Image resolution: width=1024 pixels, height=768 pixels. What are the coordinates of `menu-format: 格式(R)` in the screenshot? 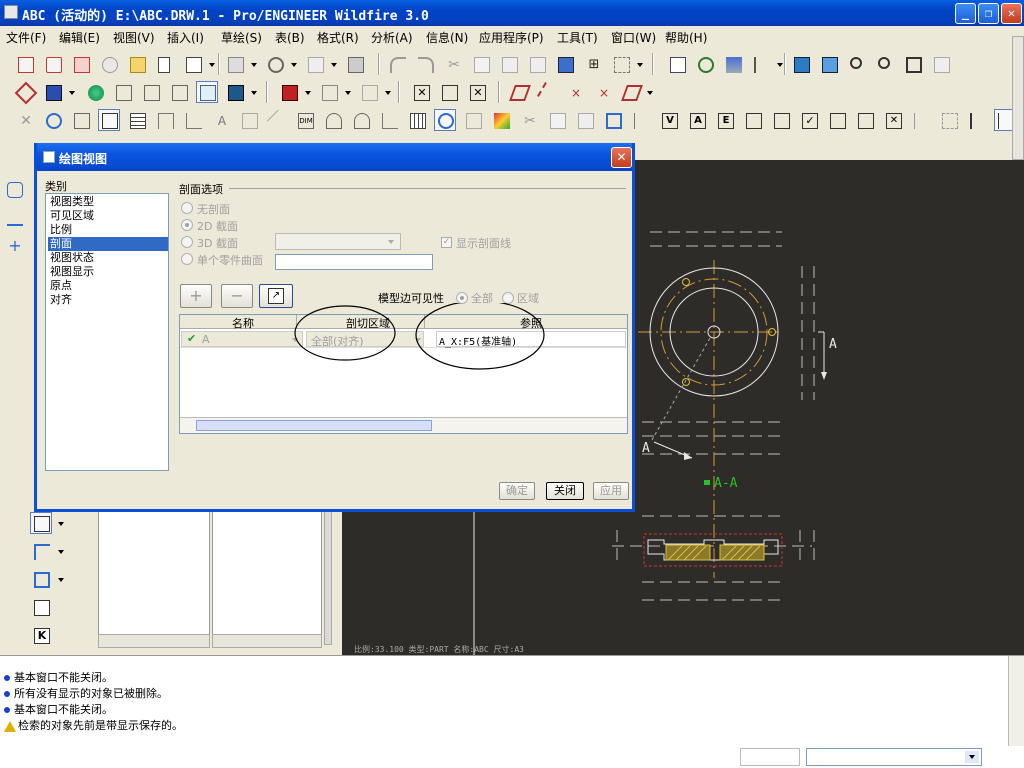 It's located at (338, 37).